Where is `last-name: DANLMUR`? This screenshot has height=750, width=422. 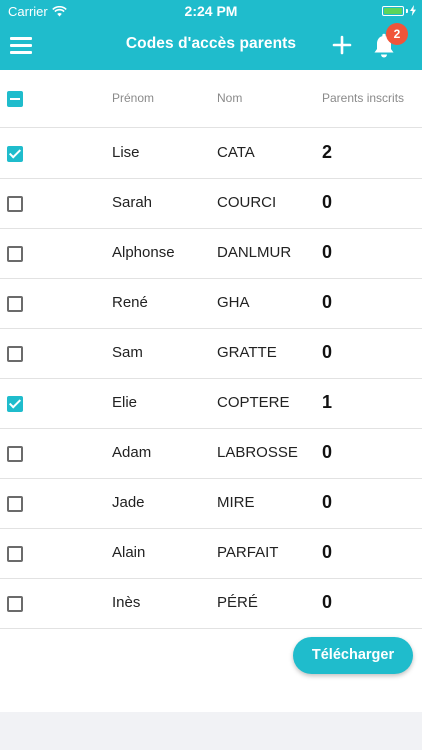
last-name: DANLMUR is located at coordinates (254, 252).